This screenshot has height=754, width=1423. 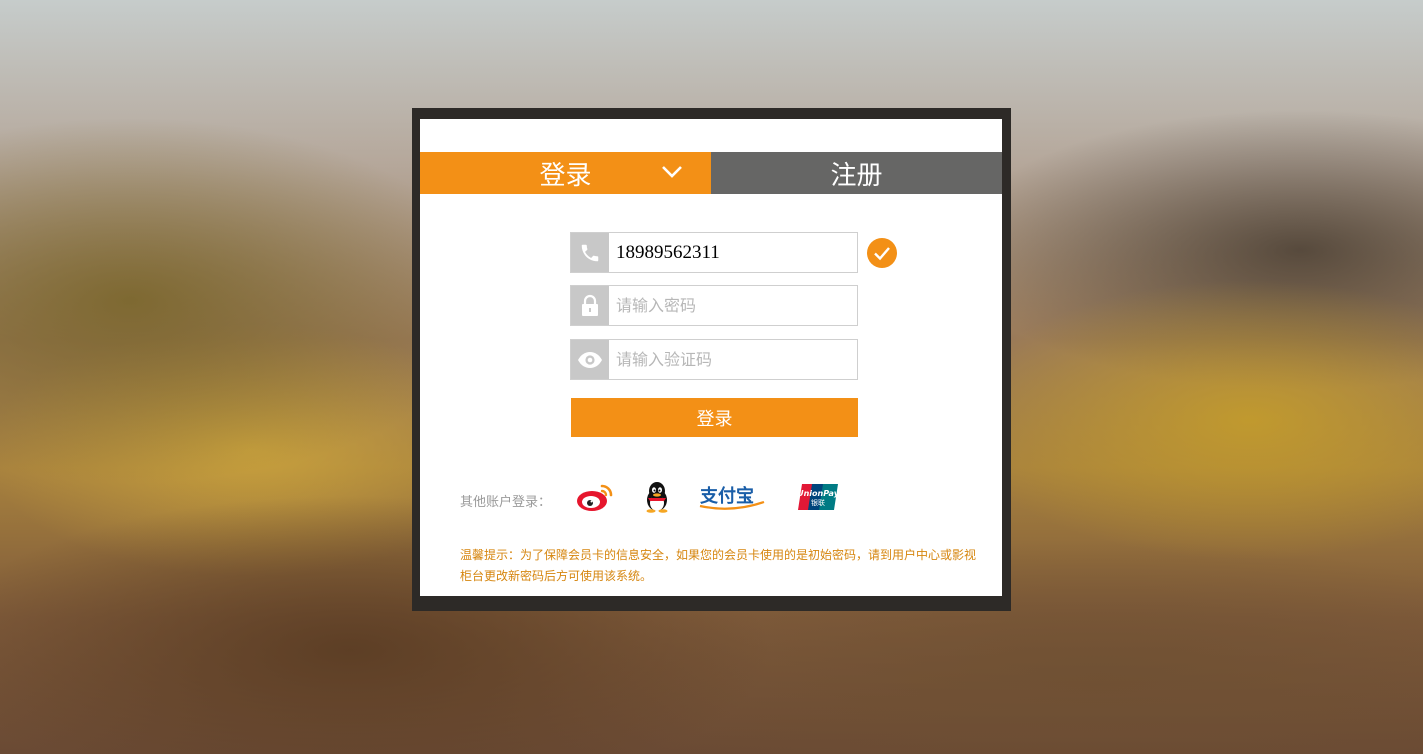 What do you see at coordinates (590, 359) in the screenshot?
I see `eye-icon` at bounding box center [590, 359].